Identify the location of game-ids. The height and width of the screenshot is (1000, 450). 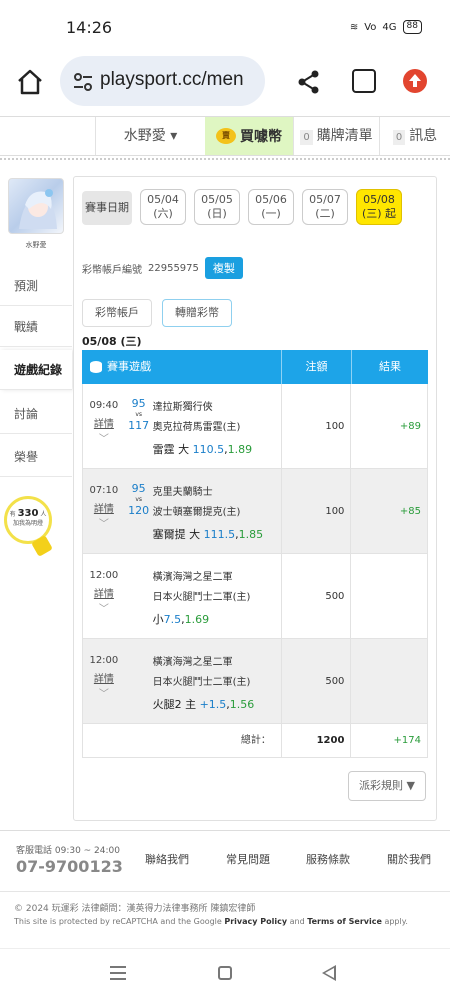
(139, 596).